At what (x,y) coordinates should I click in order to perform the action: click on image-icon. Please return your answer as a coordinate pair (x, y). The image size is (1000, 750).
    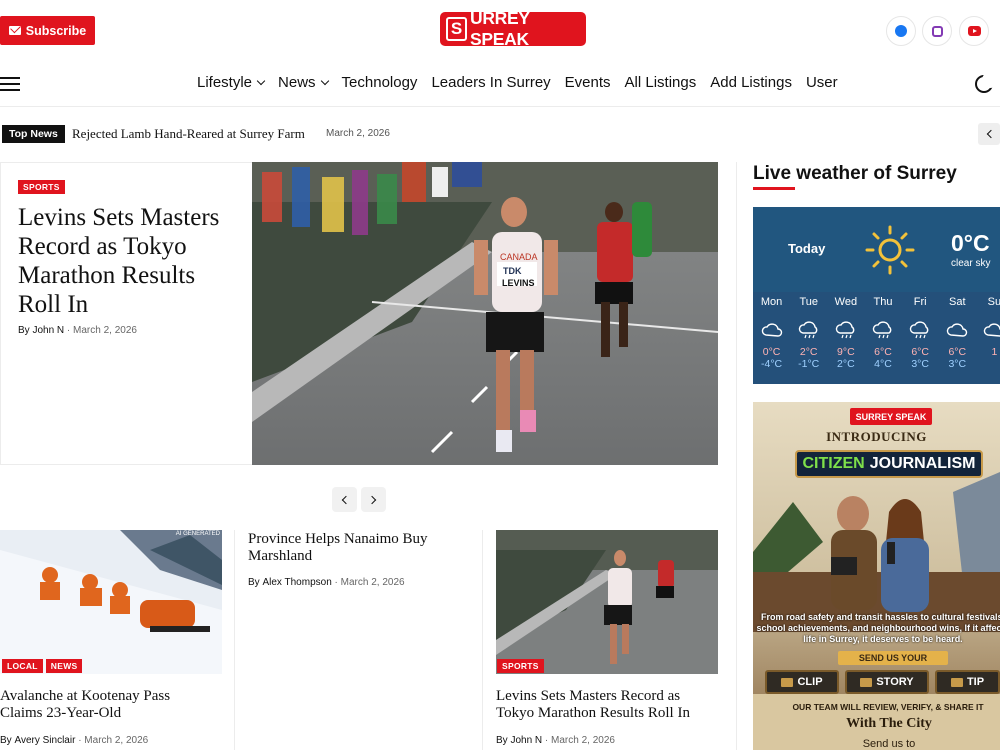
    Looking at the image, I should click on (866, 682).